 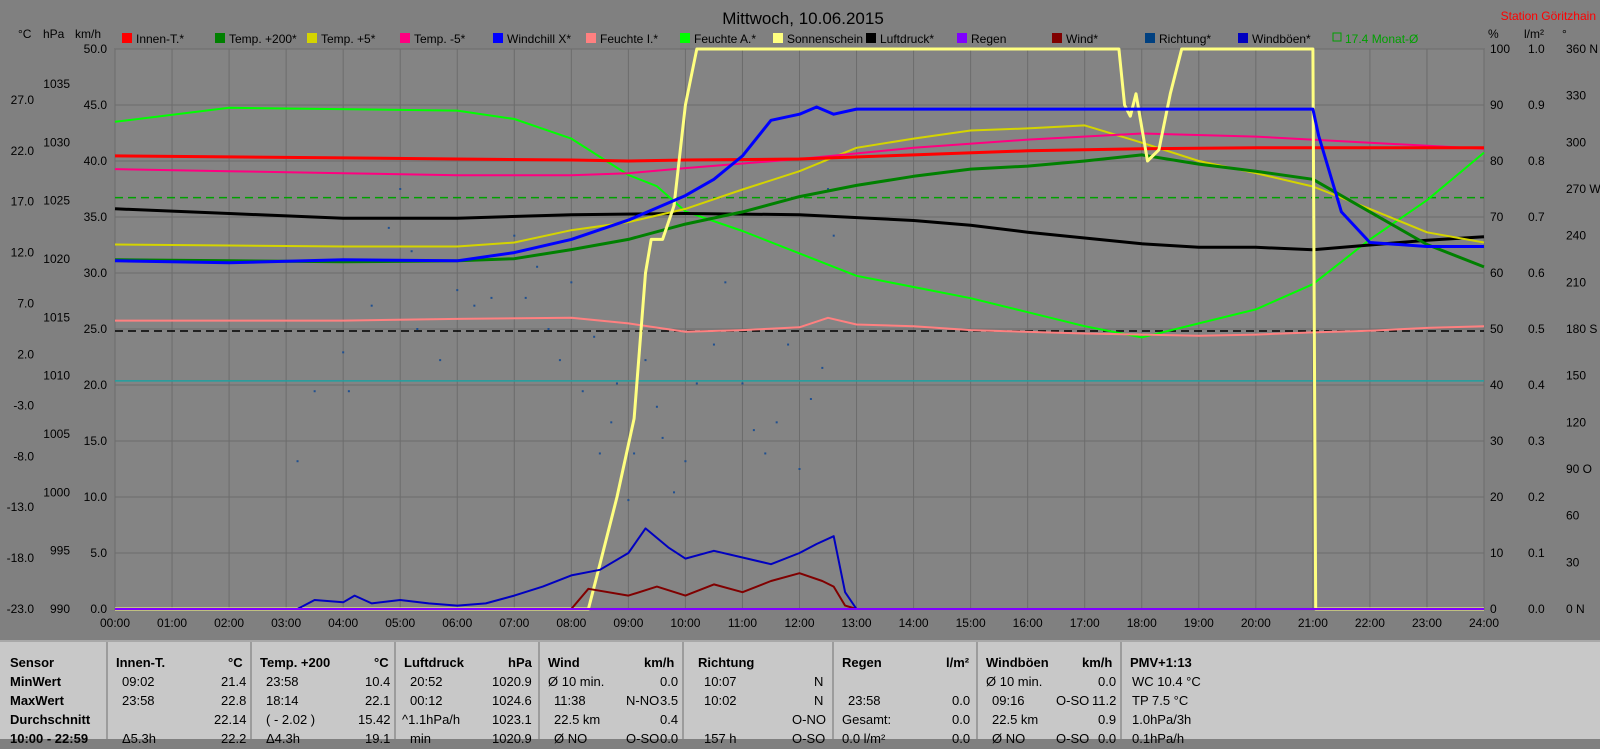 I want to click on tick-x: 05:00, so click(x=400, y=623).